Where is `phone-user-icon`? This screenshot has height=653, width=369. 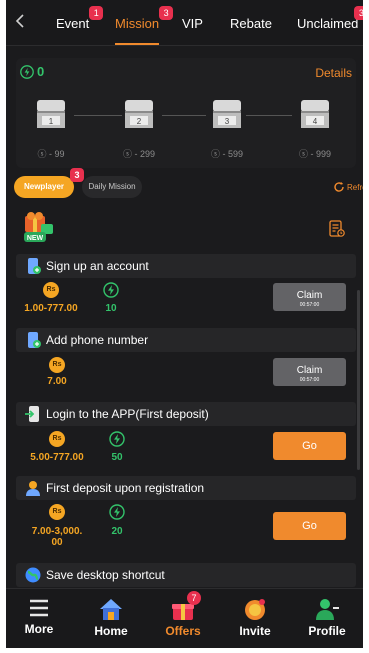 phone-user-icon is located at coordinates (33, 266).